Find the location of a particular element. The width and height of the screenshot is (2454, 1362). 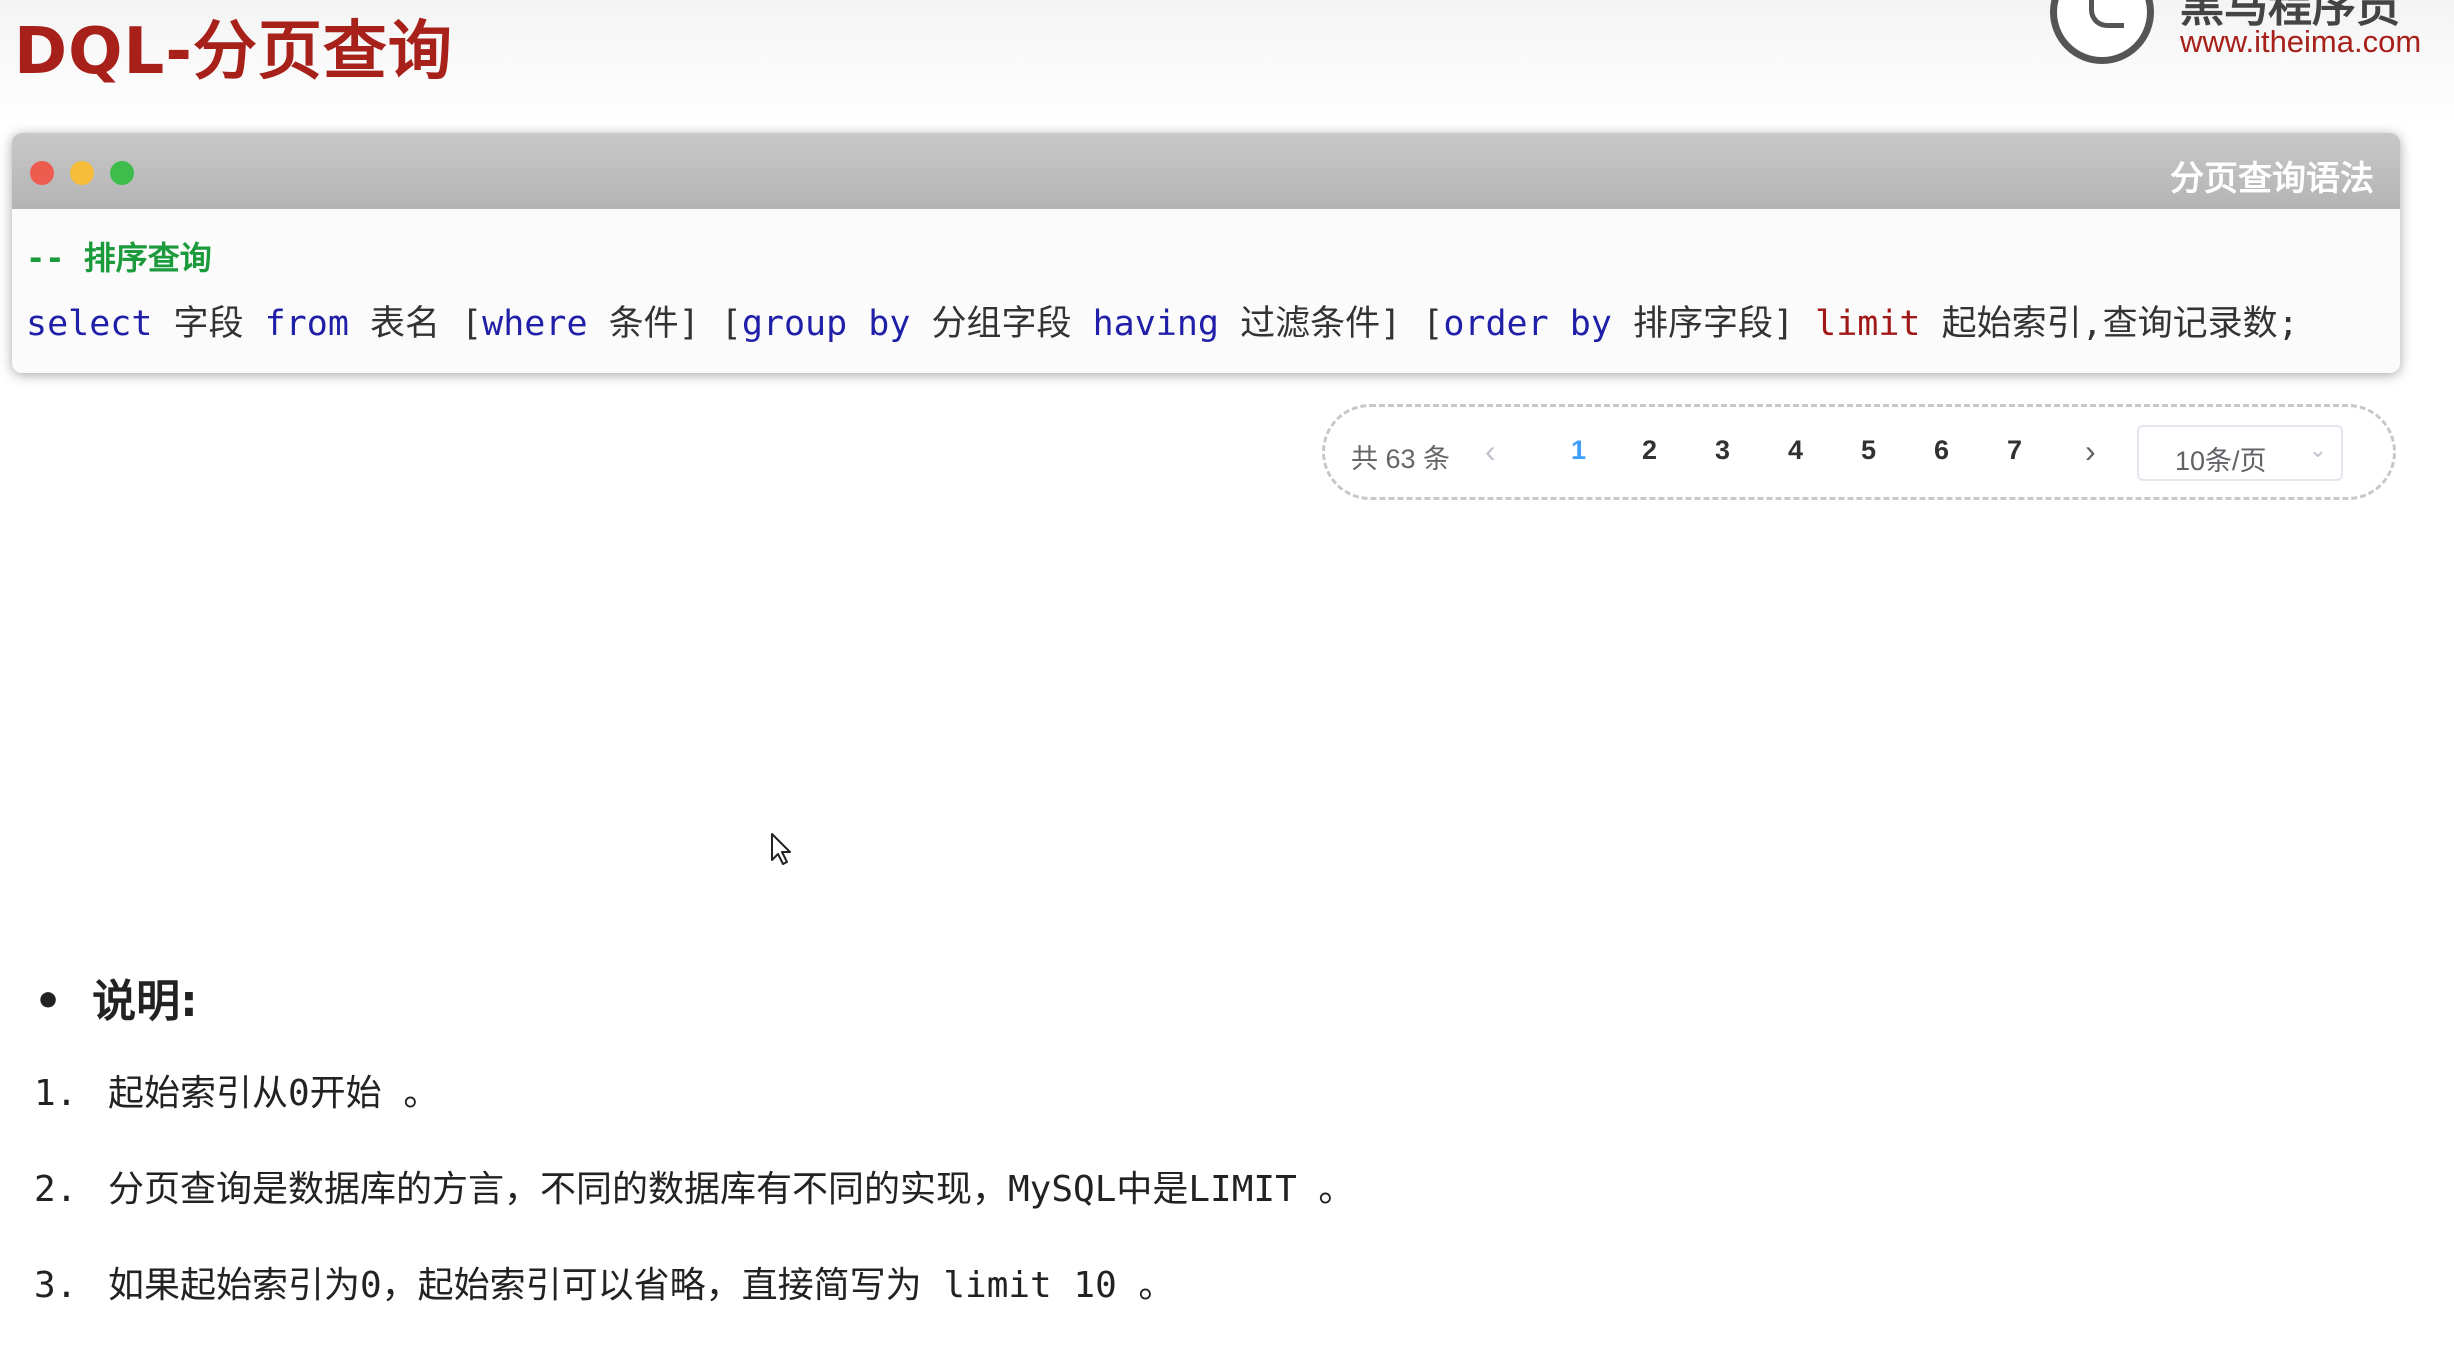

notes-heading: • 说明: is located at coordinates (116, 997).